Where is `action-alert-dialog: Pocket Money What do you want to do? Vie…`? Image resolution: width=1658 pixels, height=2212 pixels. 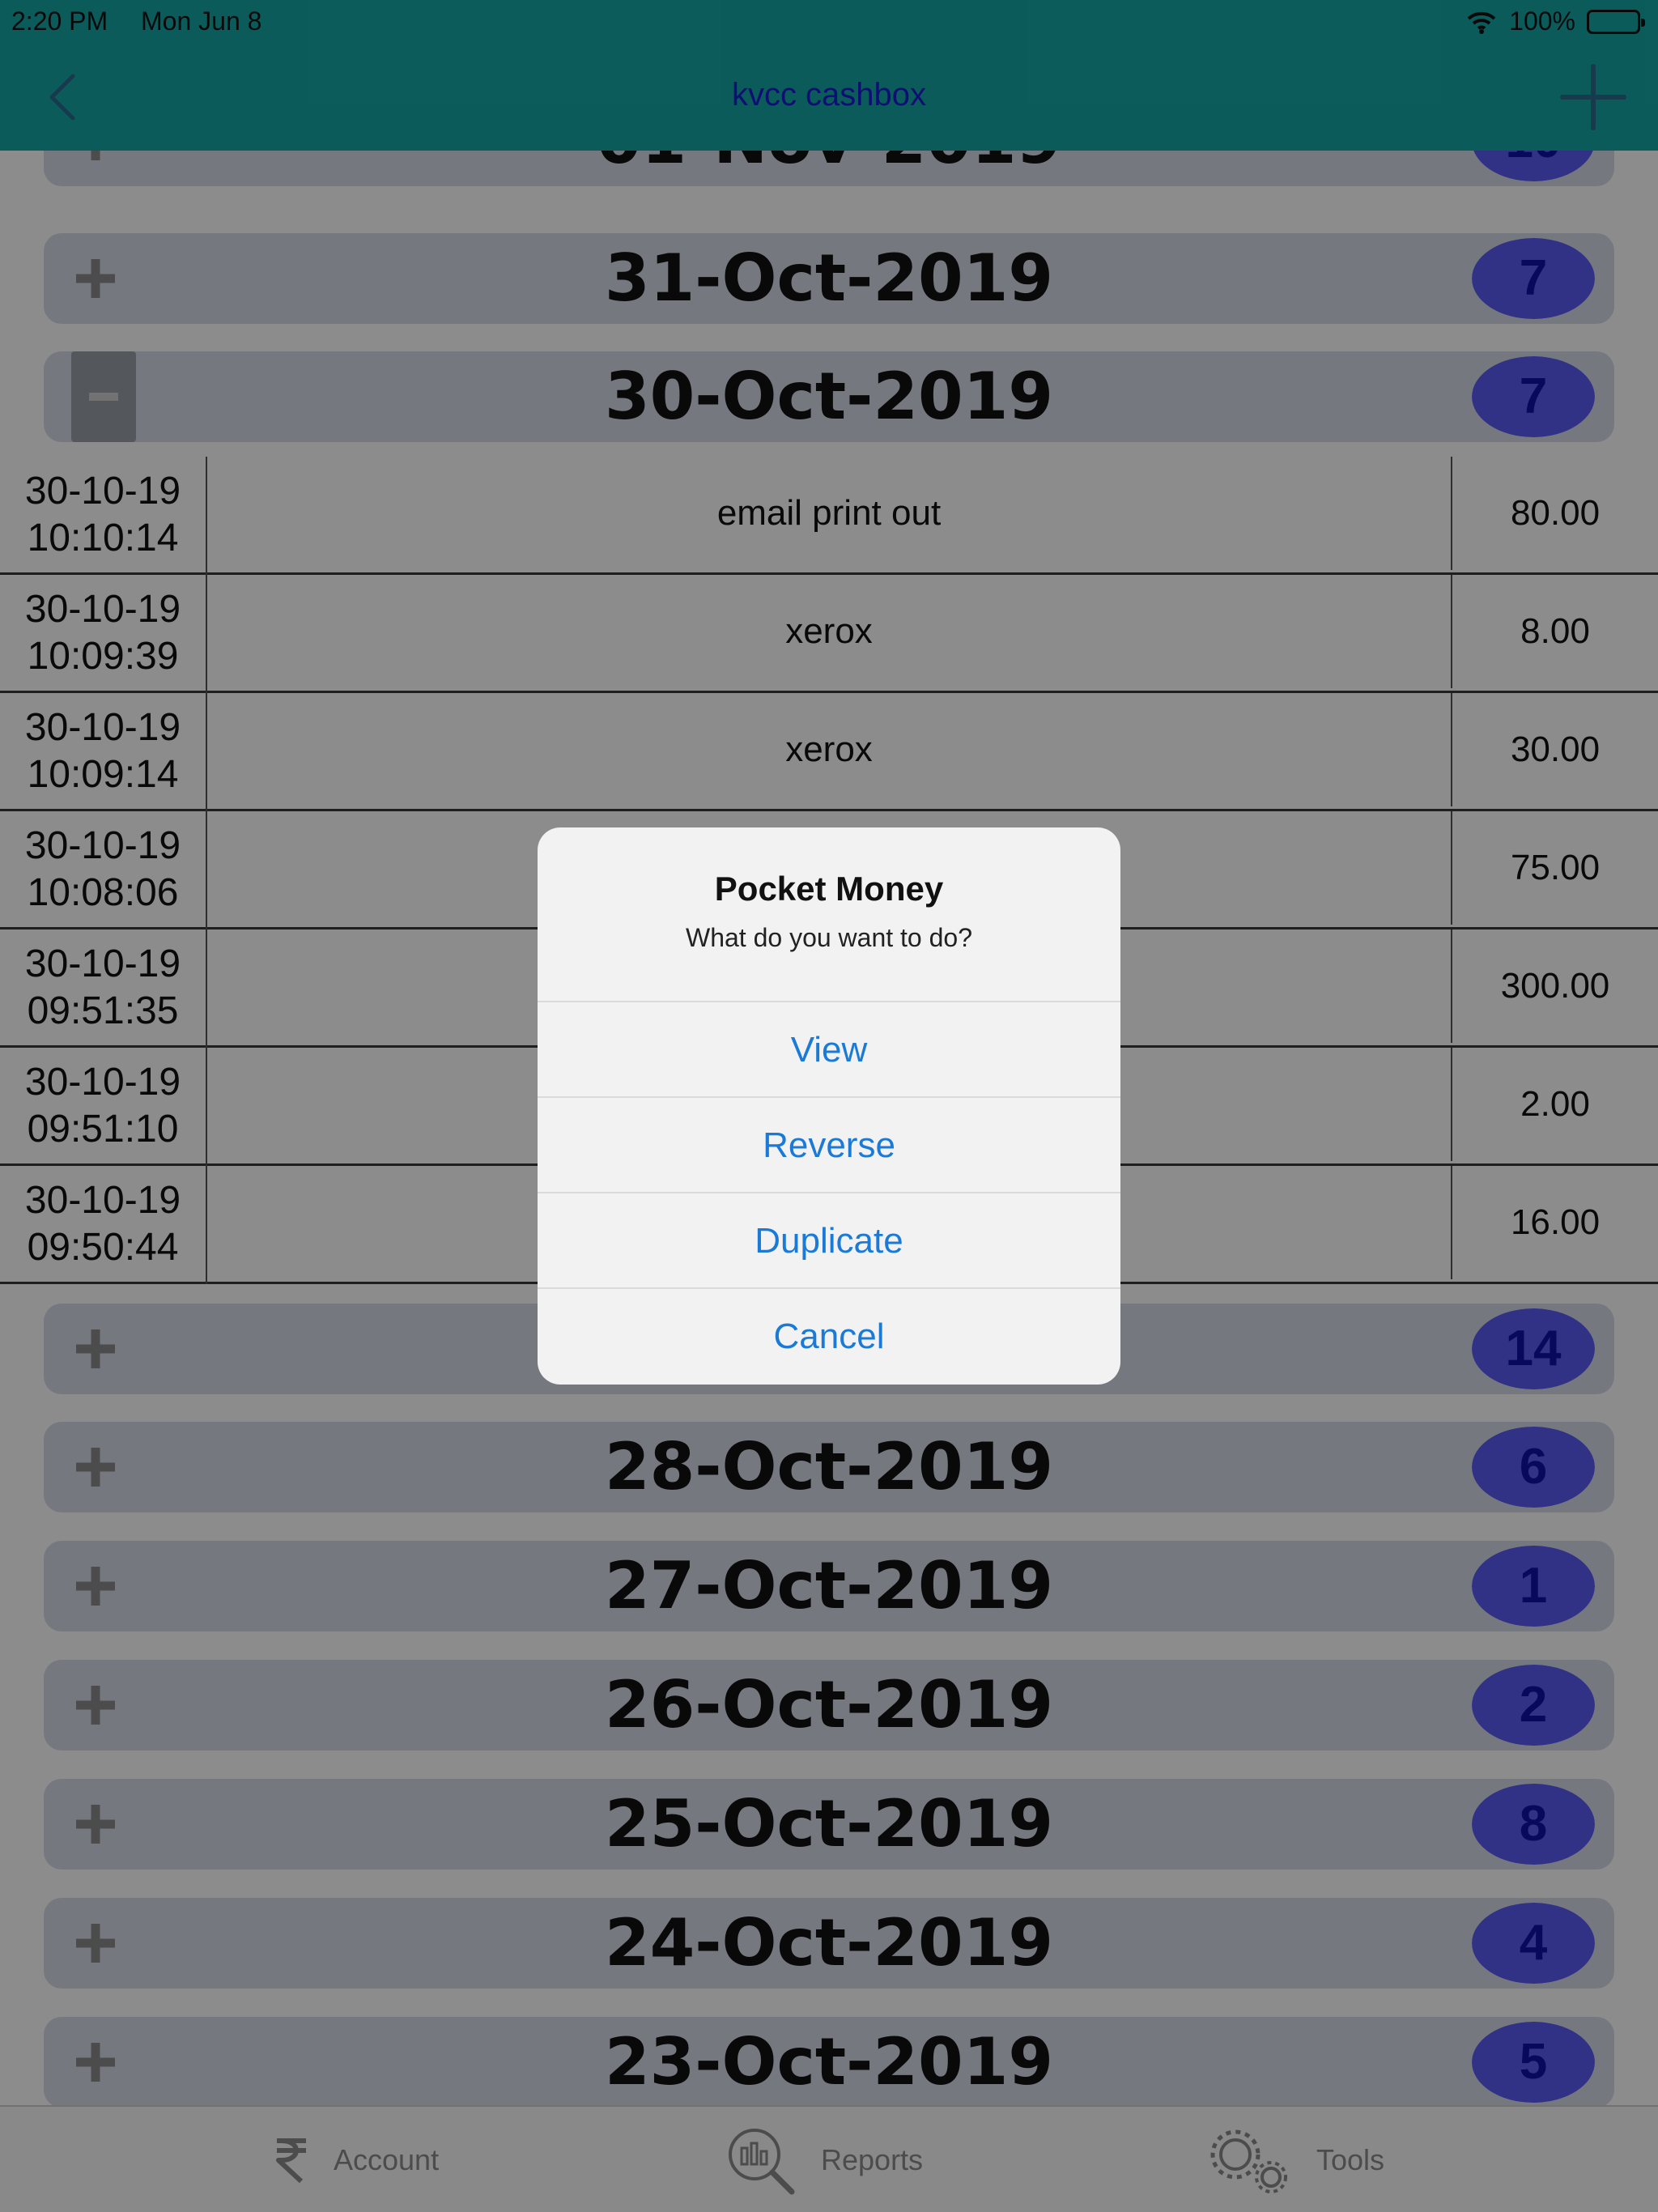 action-alert-dialog: Pocket Money What do you want to do? Vie… is located at coordinates (829, 1106).